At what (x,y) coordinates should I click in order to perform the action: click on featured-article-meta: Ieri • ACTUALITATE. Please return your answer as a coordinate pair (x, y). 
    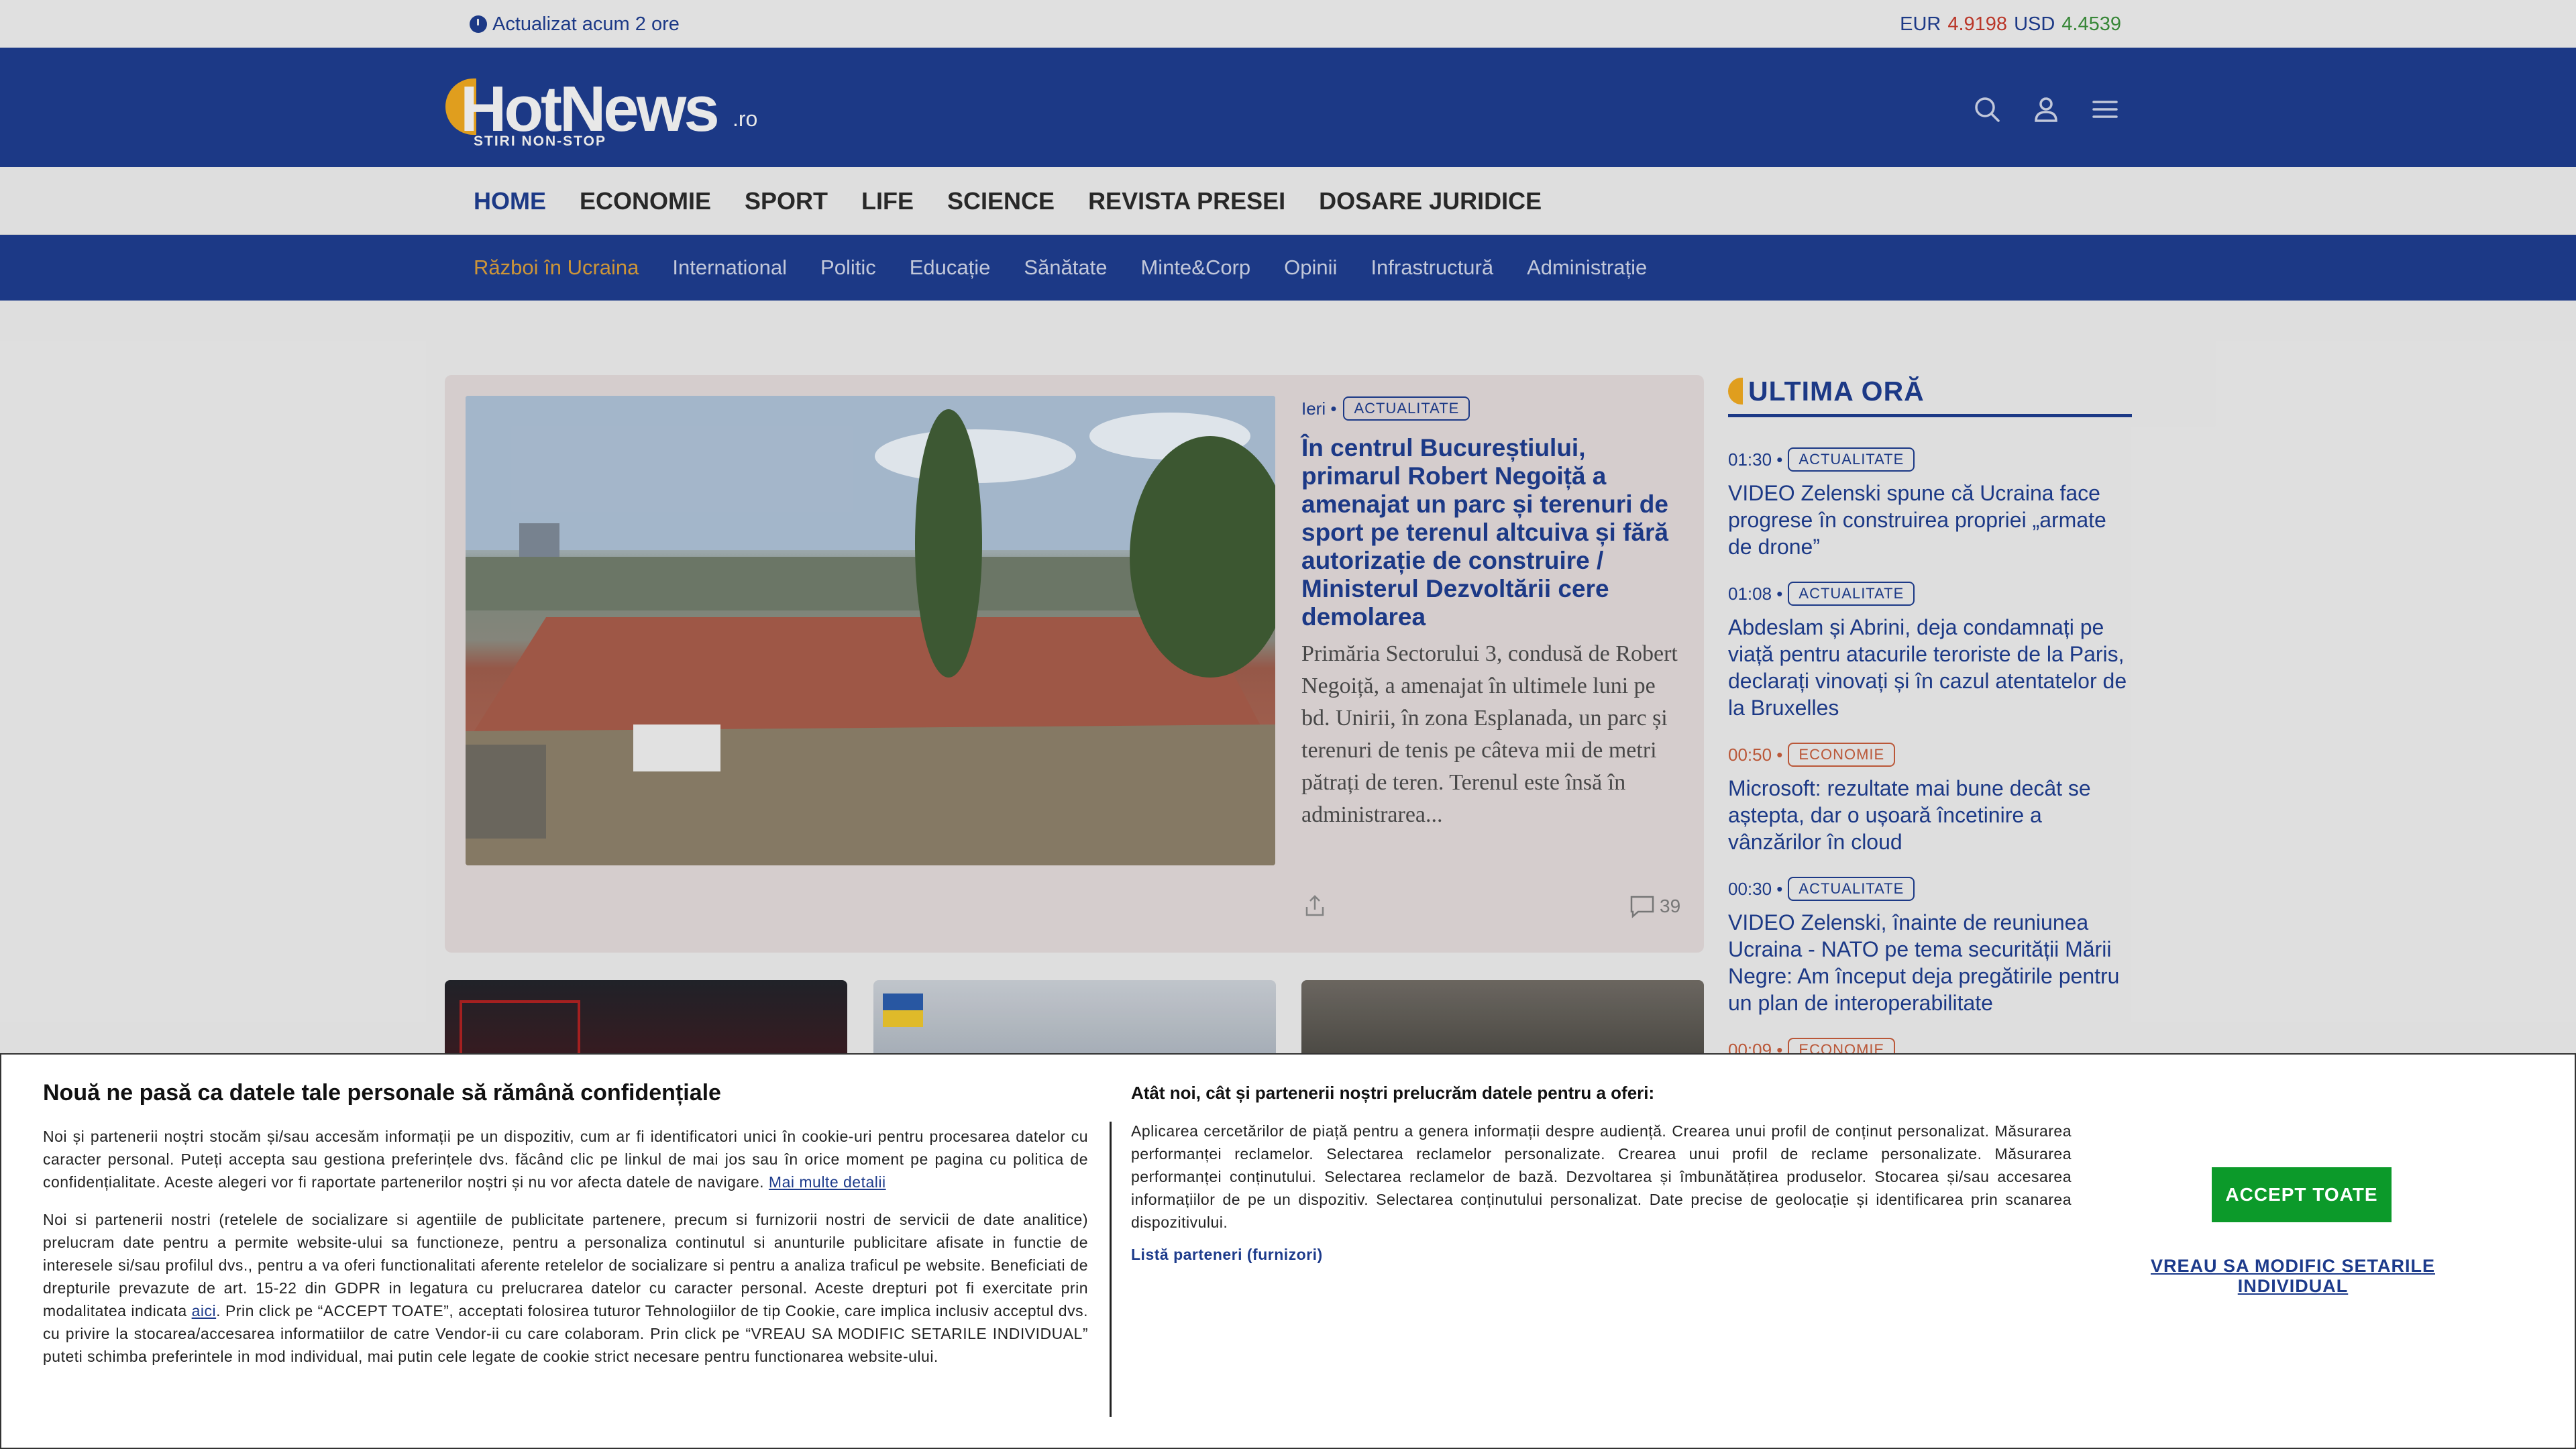
    Looking at the image, I should click on (1385, 408).